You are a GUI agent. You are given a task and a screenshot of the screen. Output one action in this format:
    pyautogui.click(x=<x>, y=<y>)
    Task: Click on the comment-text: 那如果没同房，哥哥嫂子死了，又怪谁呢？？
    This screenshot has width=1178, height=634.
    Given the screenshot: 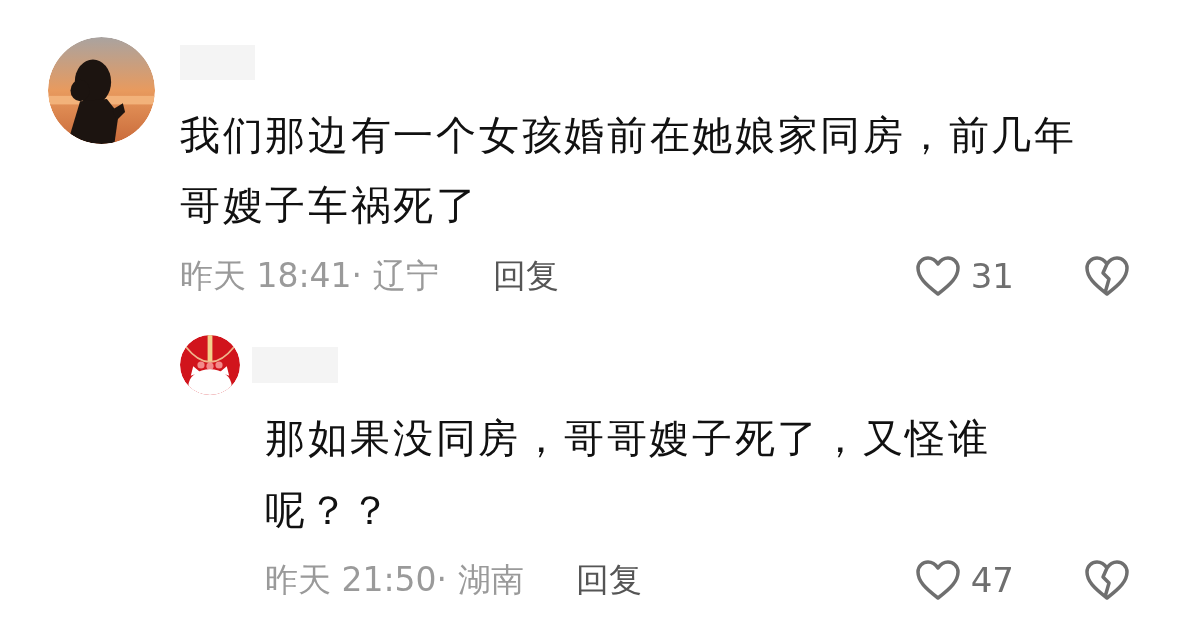 What is the action you would take?
    pyautogui.click(x=628, y=474)
    